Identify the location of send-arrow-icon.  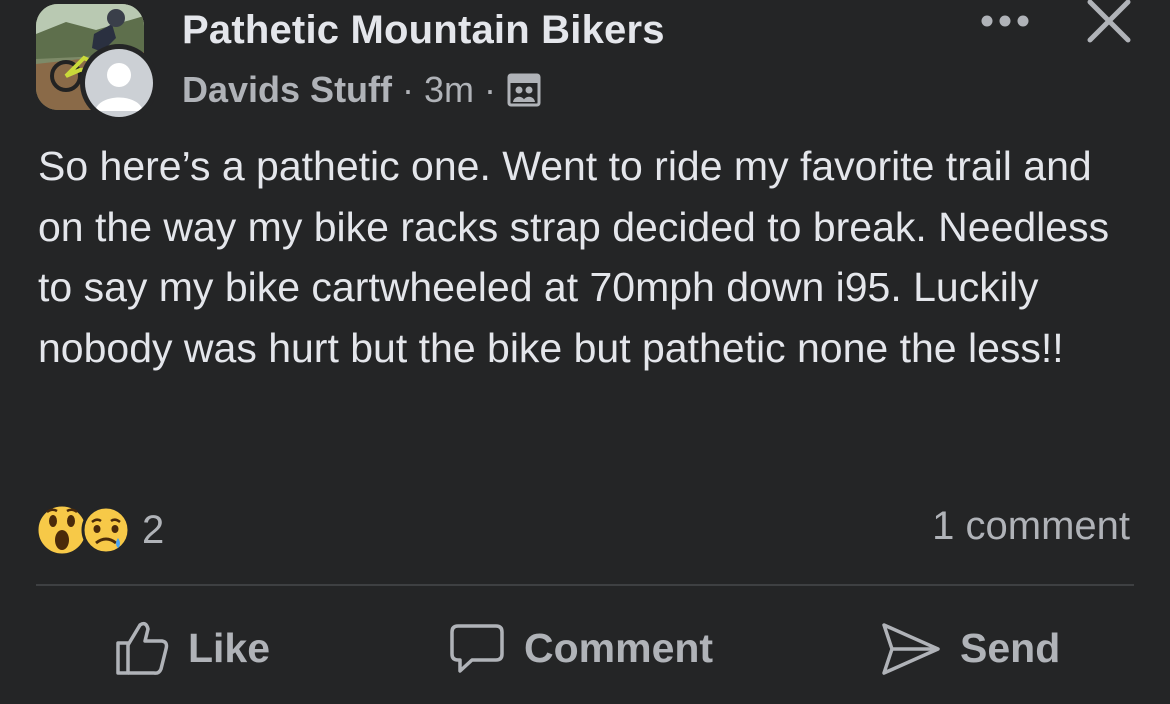
(911, 649).